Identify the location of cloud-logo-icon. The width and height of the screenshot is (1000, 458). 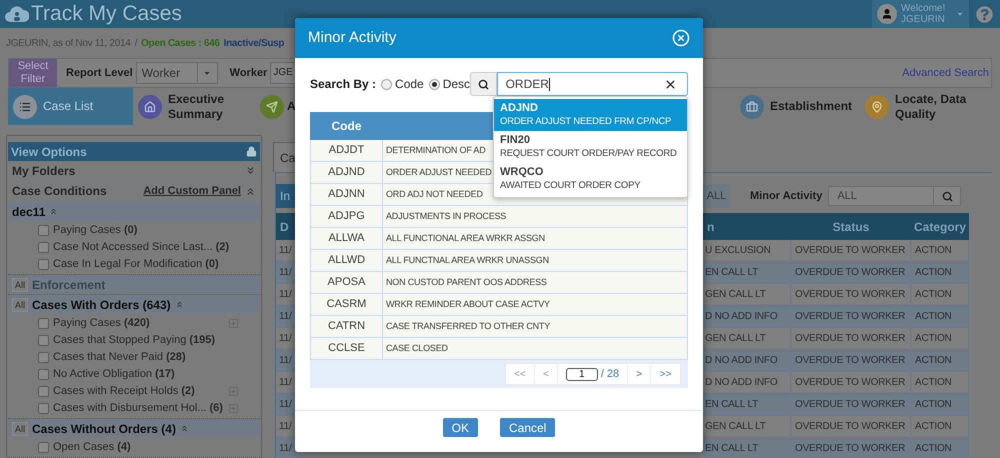
(17, 14).